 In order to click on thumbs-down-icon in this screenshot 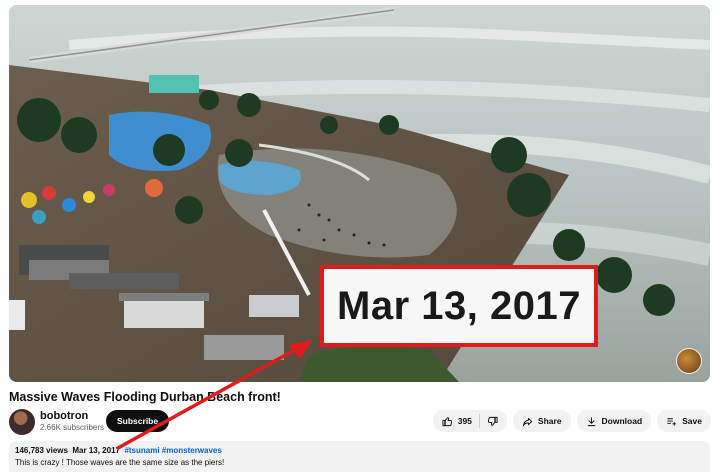, I will do `click(492, 421)`.